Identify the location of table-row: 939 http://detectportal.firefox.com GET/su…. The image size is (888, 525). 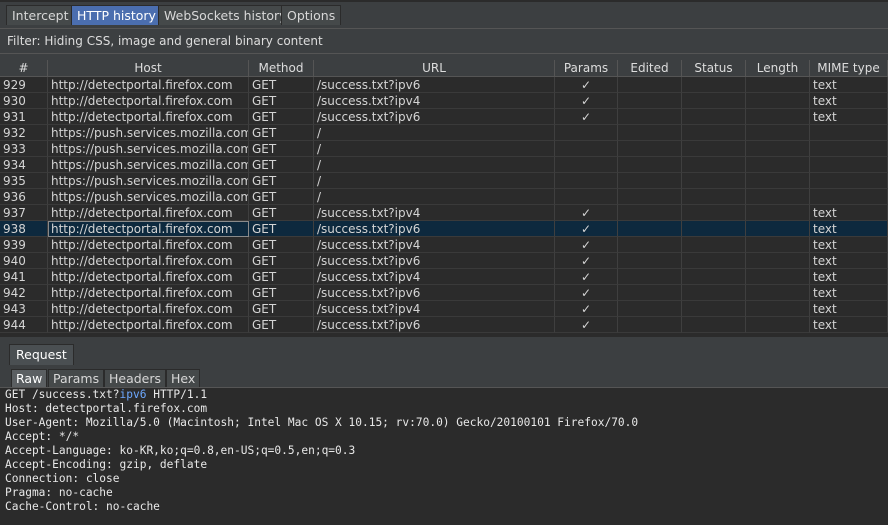
(444, 245).